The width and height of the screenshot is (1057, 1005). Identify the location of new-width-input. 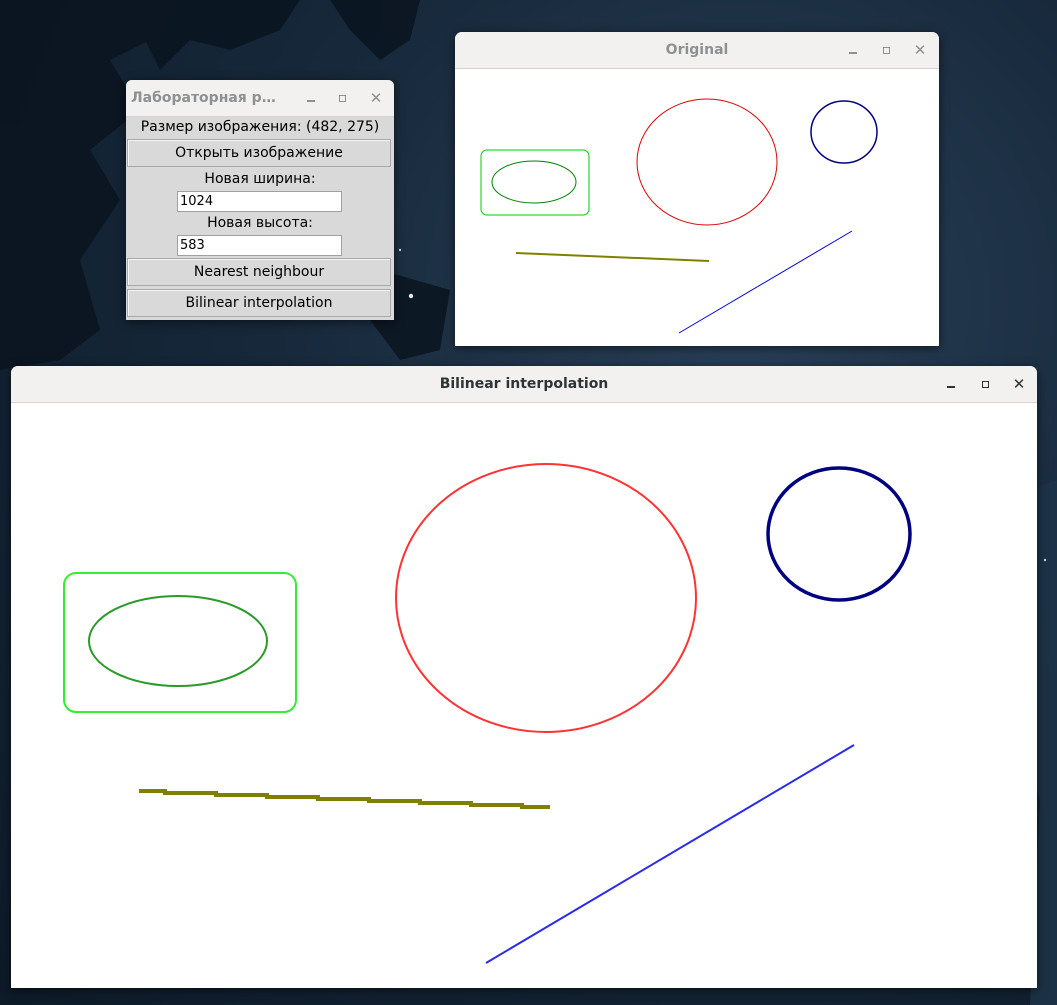
(259, 201).